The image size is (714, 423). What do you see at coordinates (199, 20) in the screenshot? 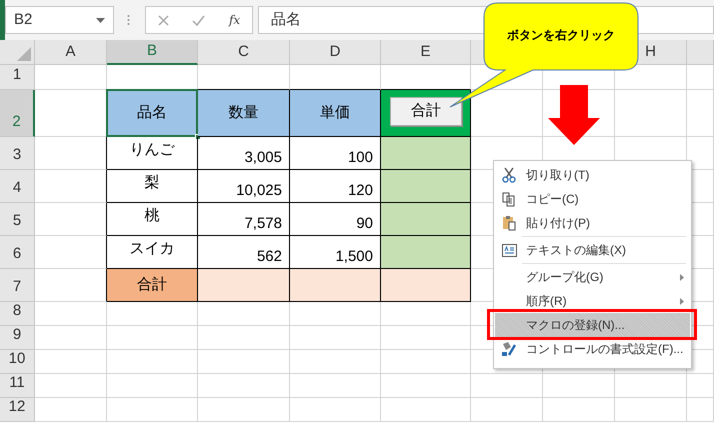
I see `check-icon` at bounding box center [199, 20].